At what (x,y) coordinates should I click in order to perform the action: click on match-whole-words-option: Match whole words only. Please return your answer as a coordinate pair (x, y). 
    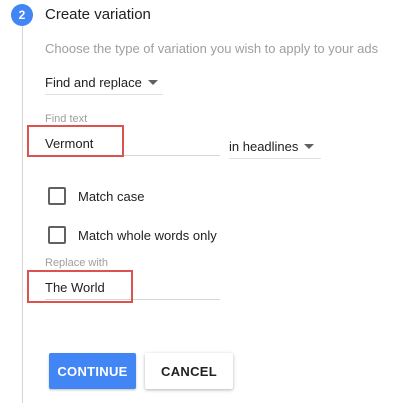
    Looking at the image, I should click on (132, 235).